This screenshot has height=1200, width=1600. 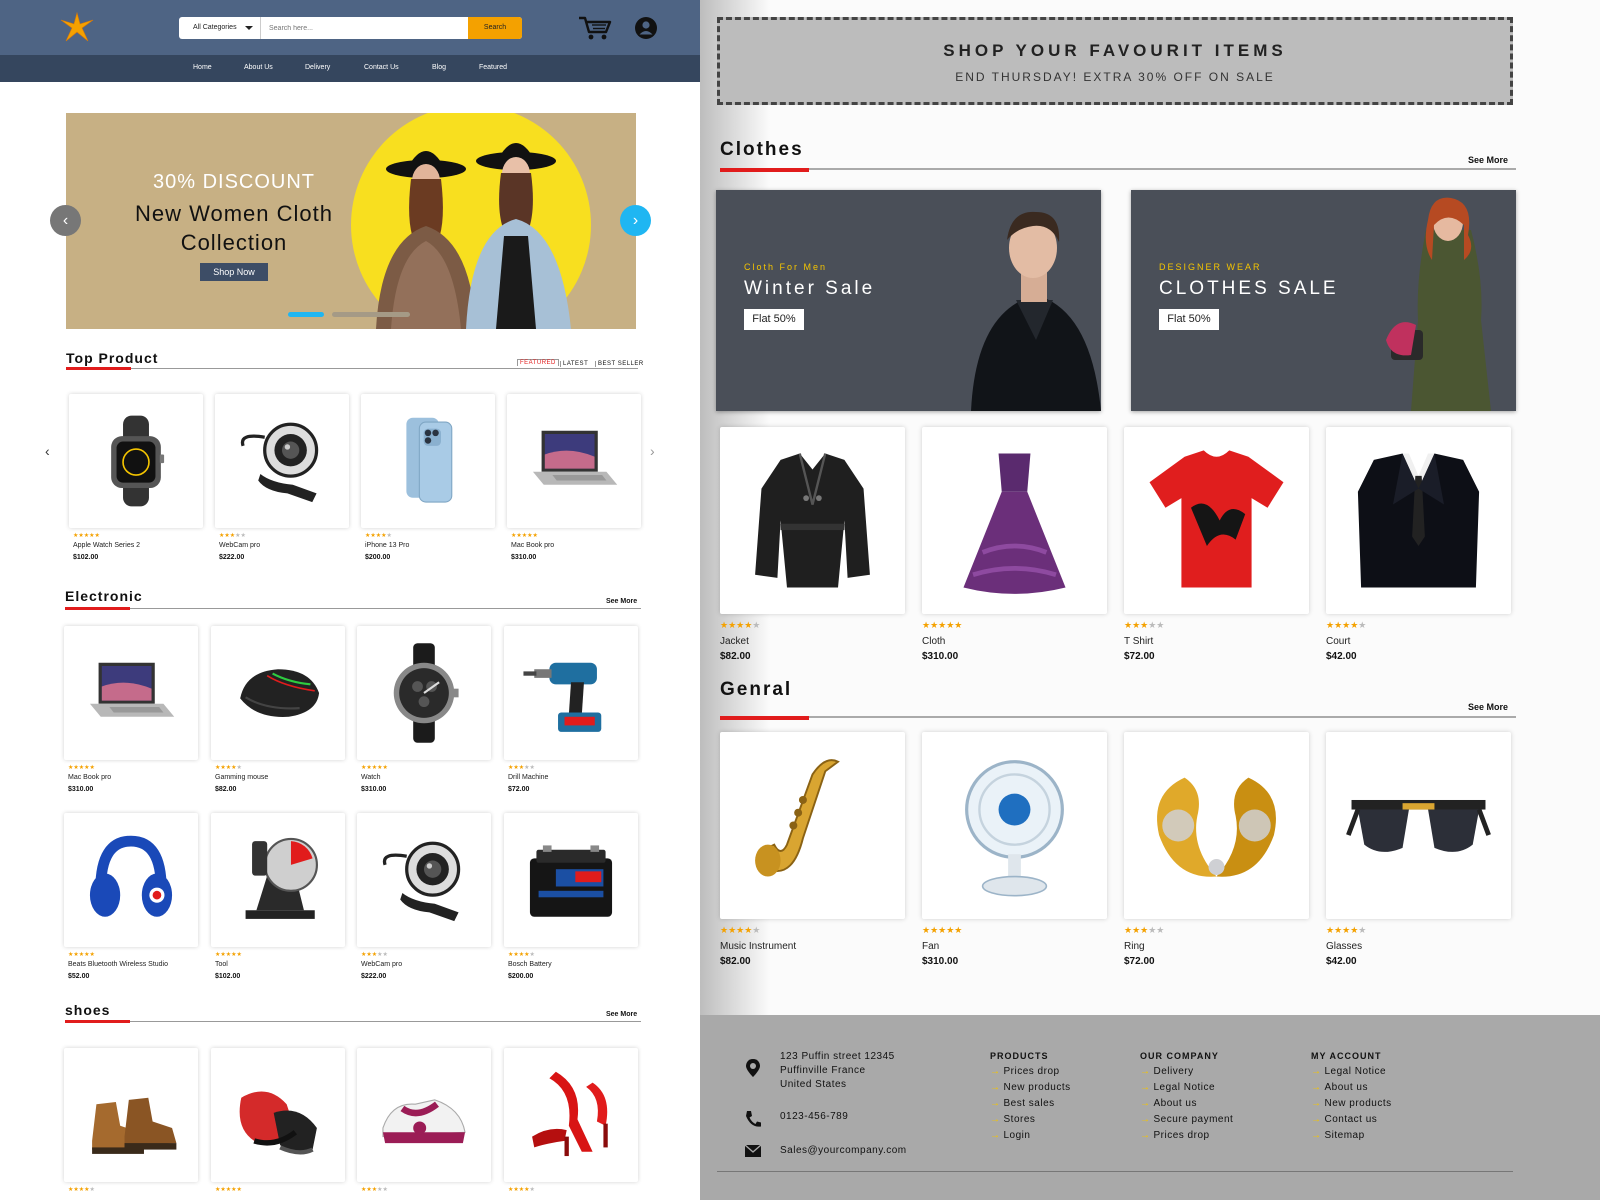 What do you see at coordinates (317, 67) in the screenshot?
I see `nav-delivery: Delivery` at bounding box center [317, 67].